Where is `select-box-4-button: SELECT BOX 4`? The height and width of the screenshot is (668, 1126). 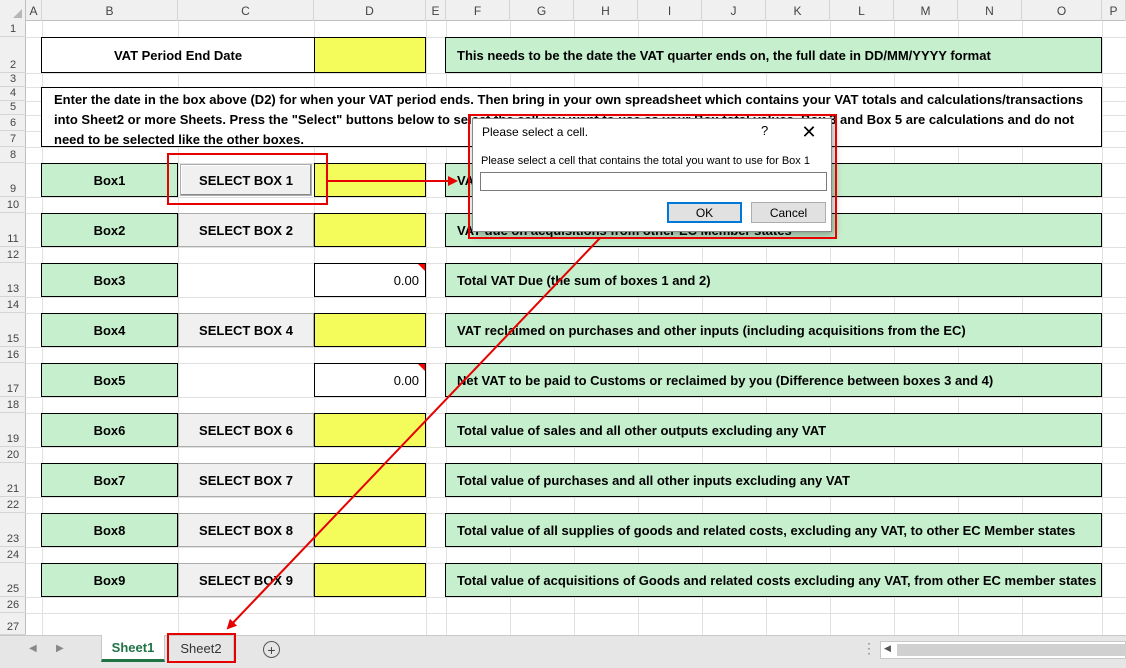 select-box-4-button: SELECT BOX 4 is located at coordinates (246, 330).